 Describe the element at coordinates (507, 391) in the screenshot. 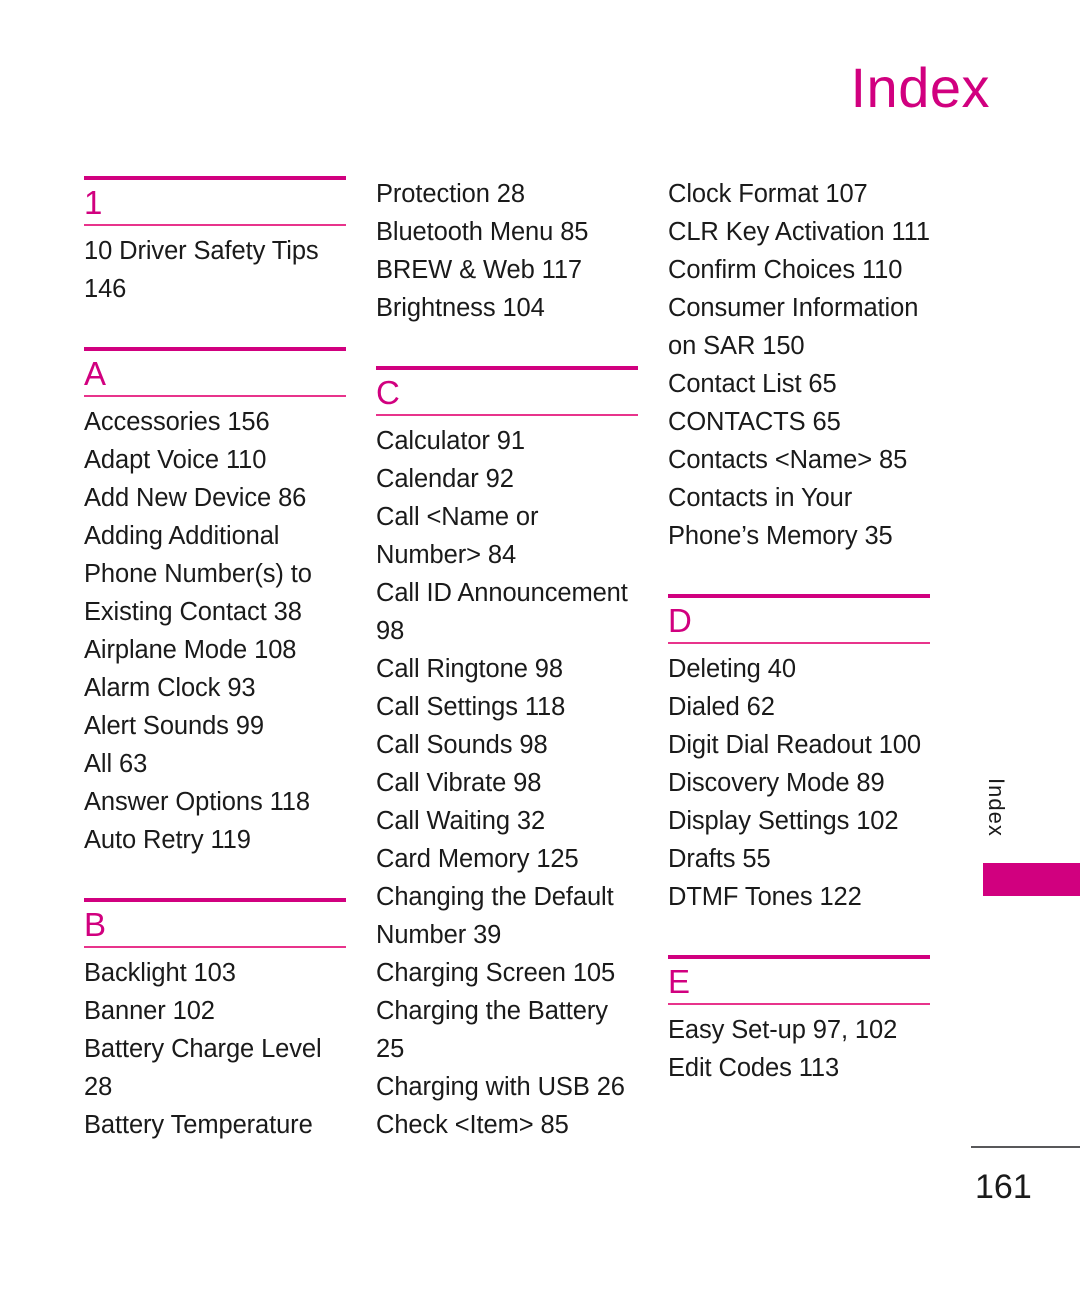

I see `section-heading: C` at that location.